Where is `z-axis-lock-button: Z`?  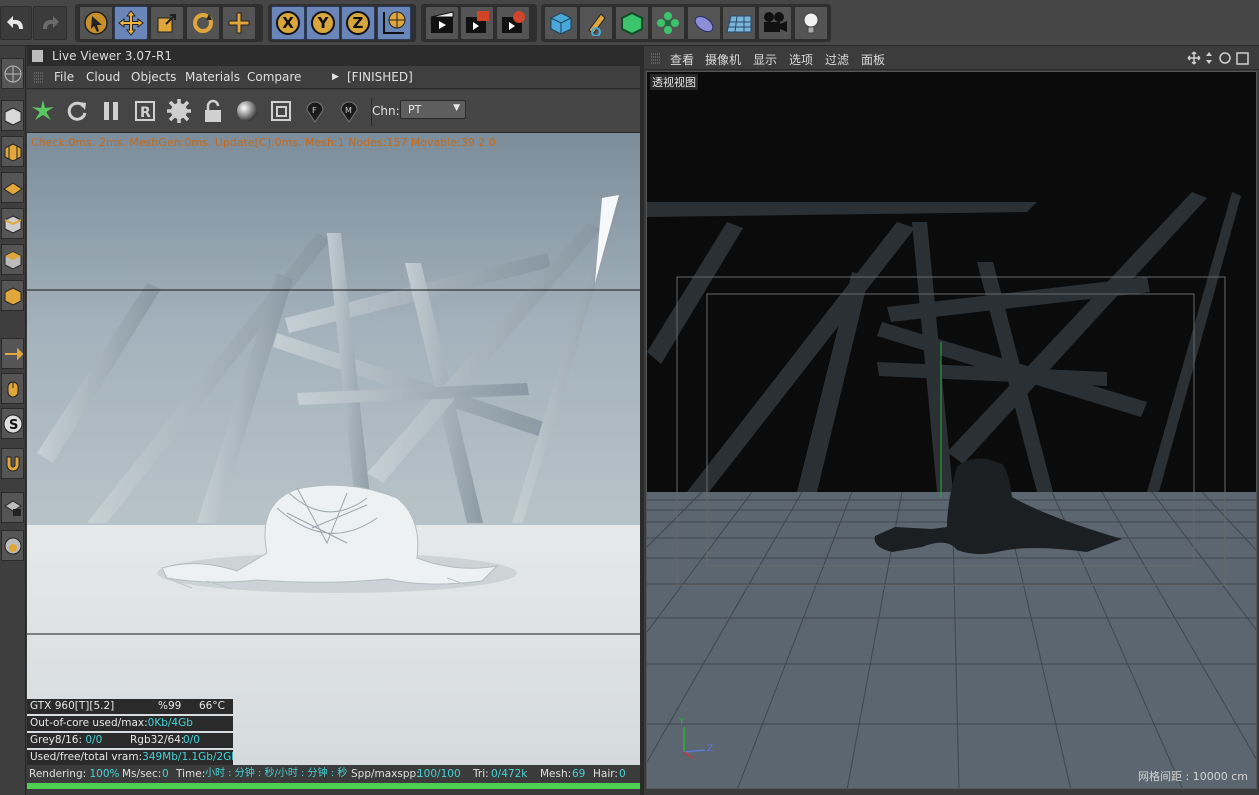 z-axis-lock-button: Z is located at coordinates (358, 23).